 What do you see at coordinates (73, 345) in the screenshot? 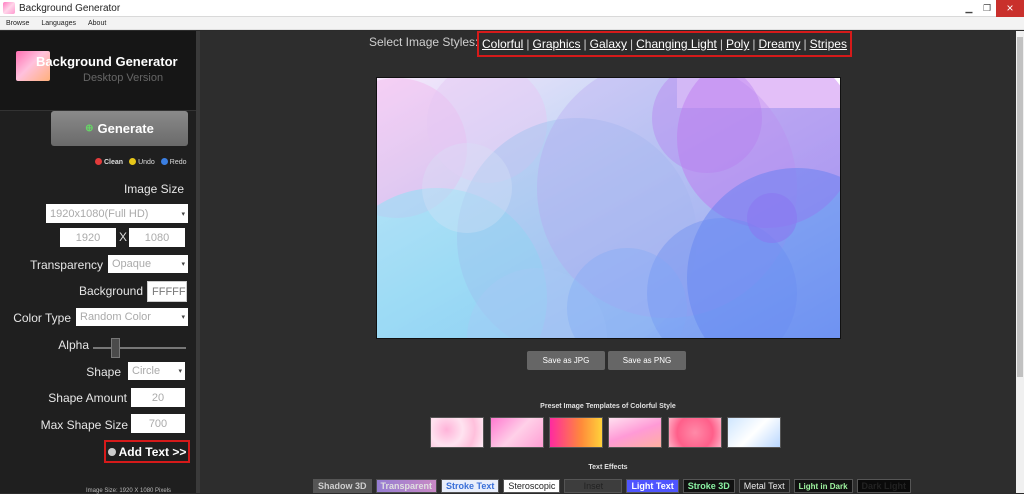
I see `alpha-label: Alpha` at bounding box center [73, 345].